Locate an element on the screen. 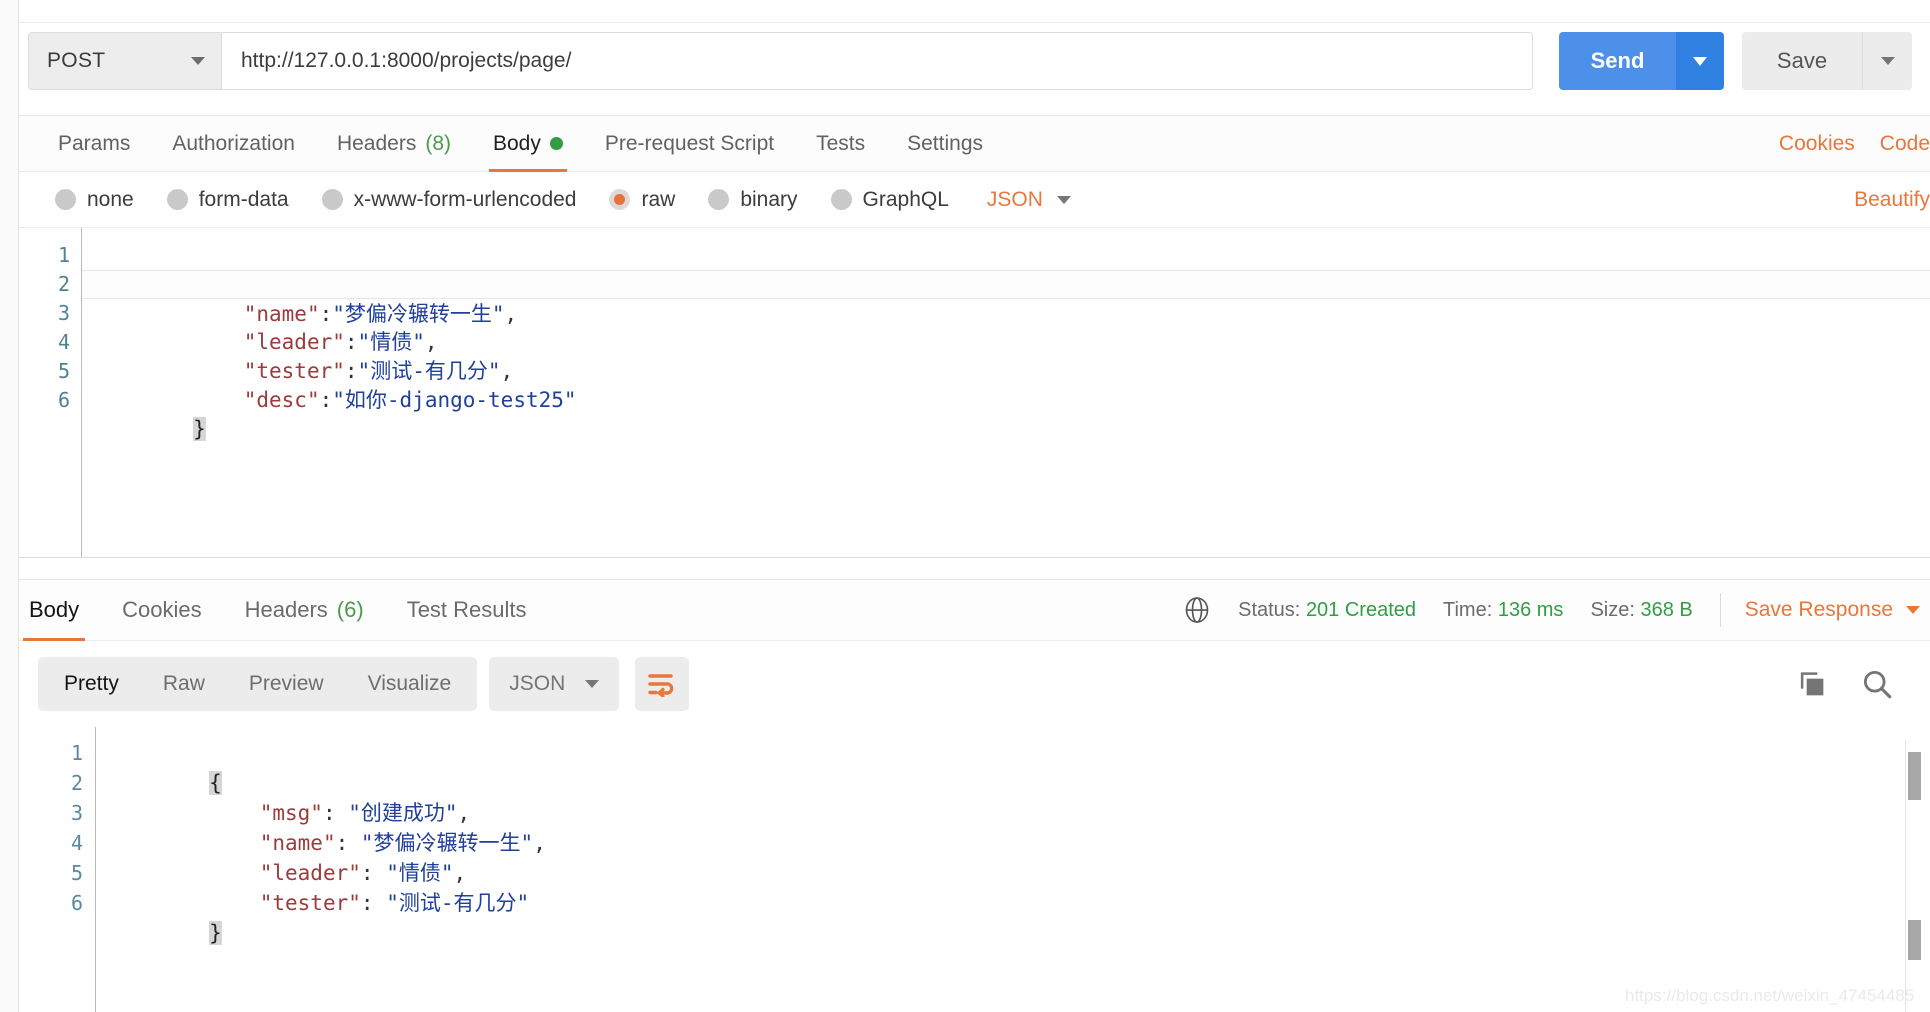  line-number: 5 is located at coordinates (76, 873).